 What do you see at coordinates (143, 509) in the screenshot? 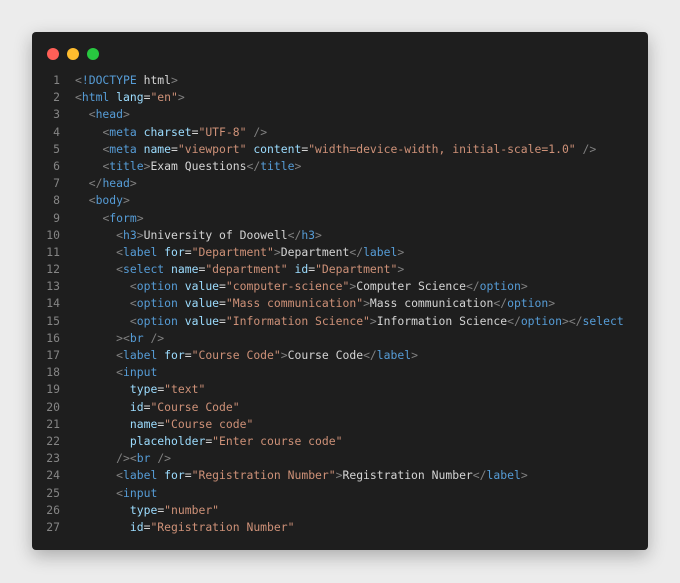
I see `code-token-attr: type` at bounding box center [143, 509].